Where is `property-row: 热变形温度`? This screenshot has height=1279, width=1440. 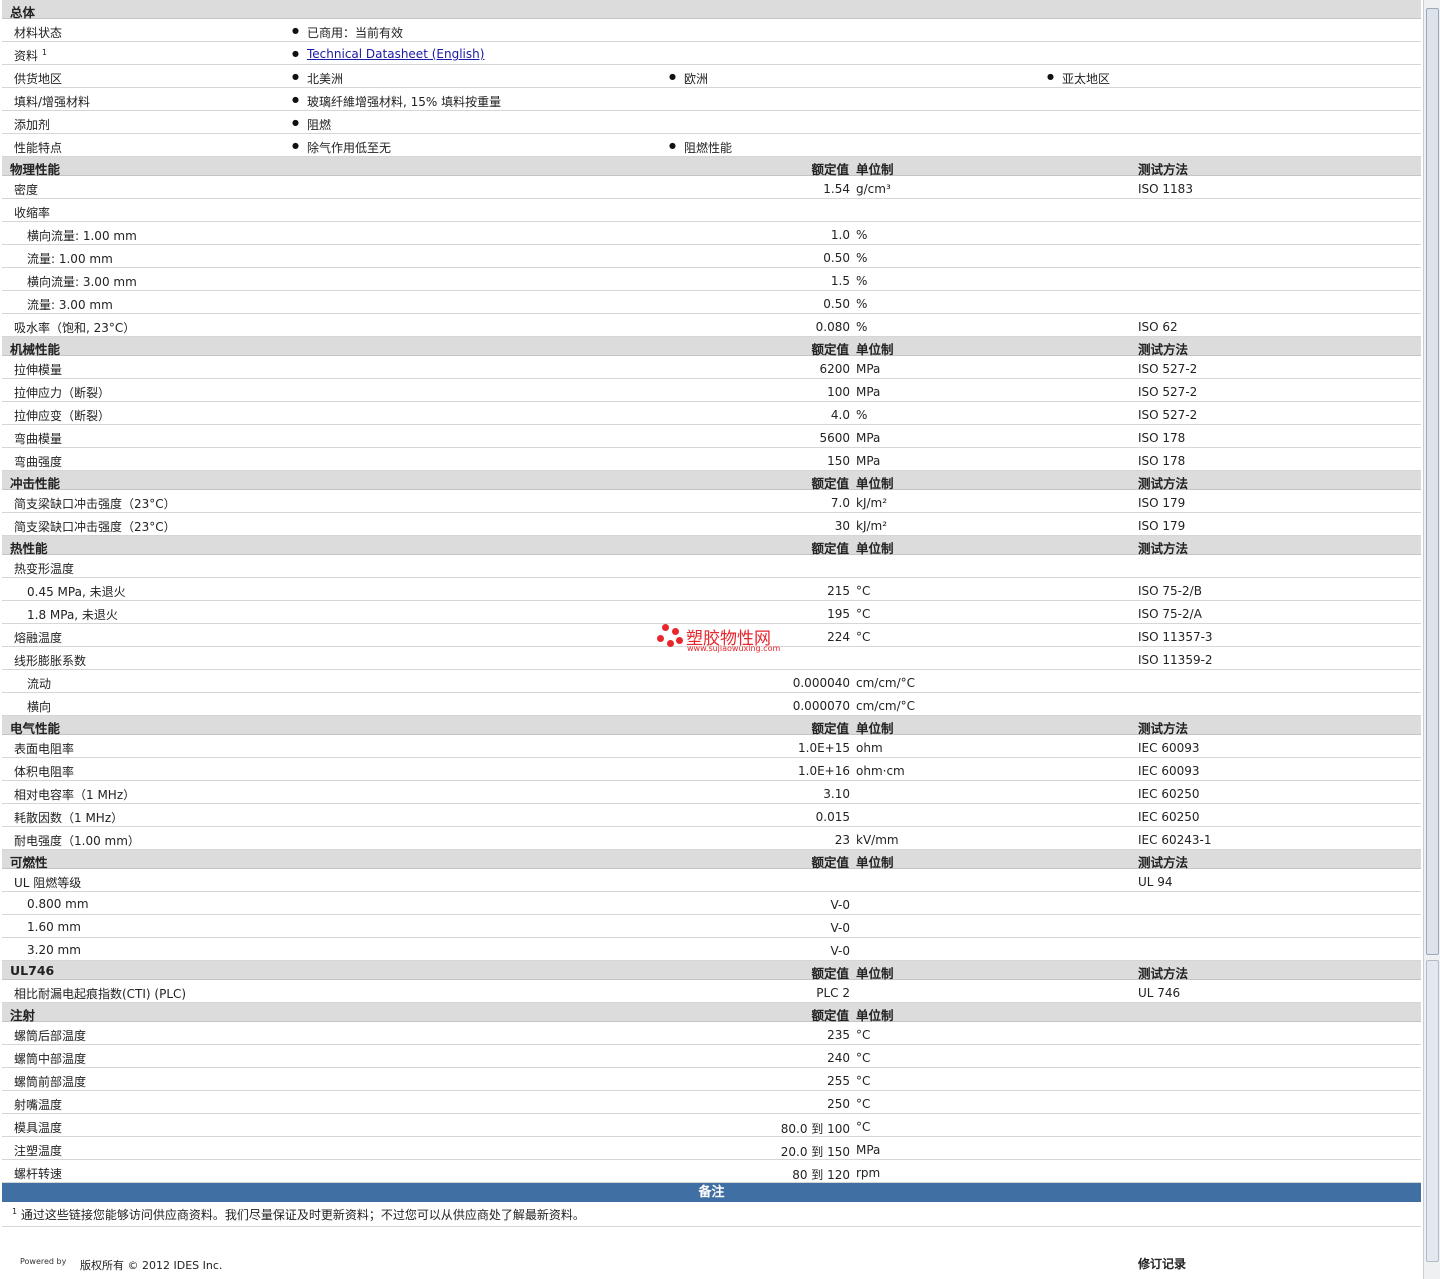
property-row: 热变形温度 is located at coordinates (711, 566).